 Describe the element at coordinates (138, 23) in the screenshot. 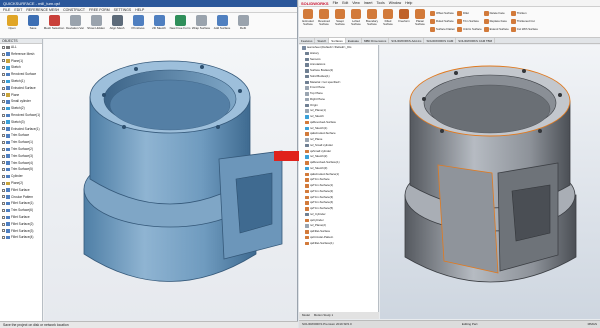

I see `primitives-button: Primitives` at that location.